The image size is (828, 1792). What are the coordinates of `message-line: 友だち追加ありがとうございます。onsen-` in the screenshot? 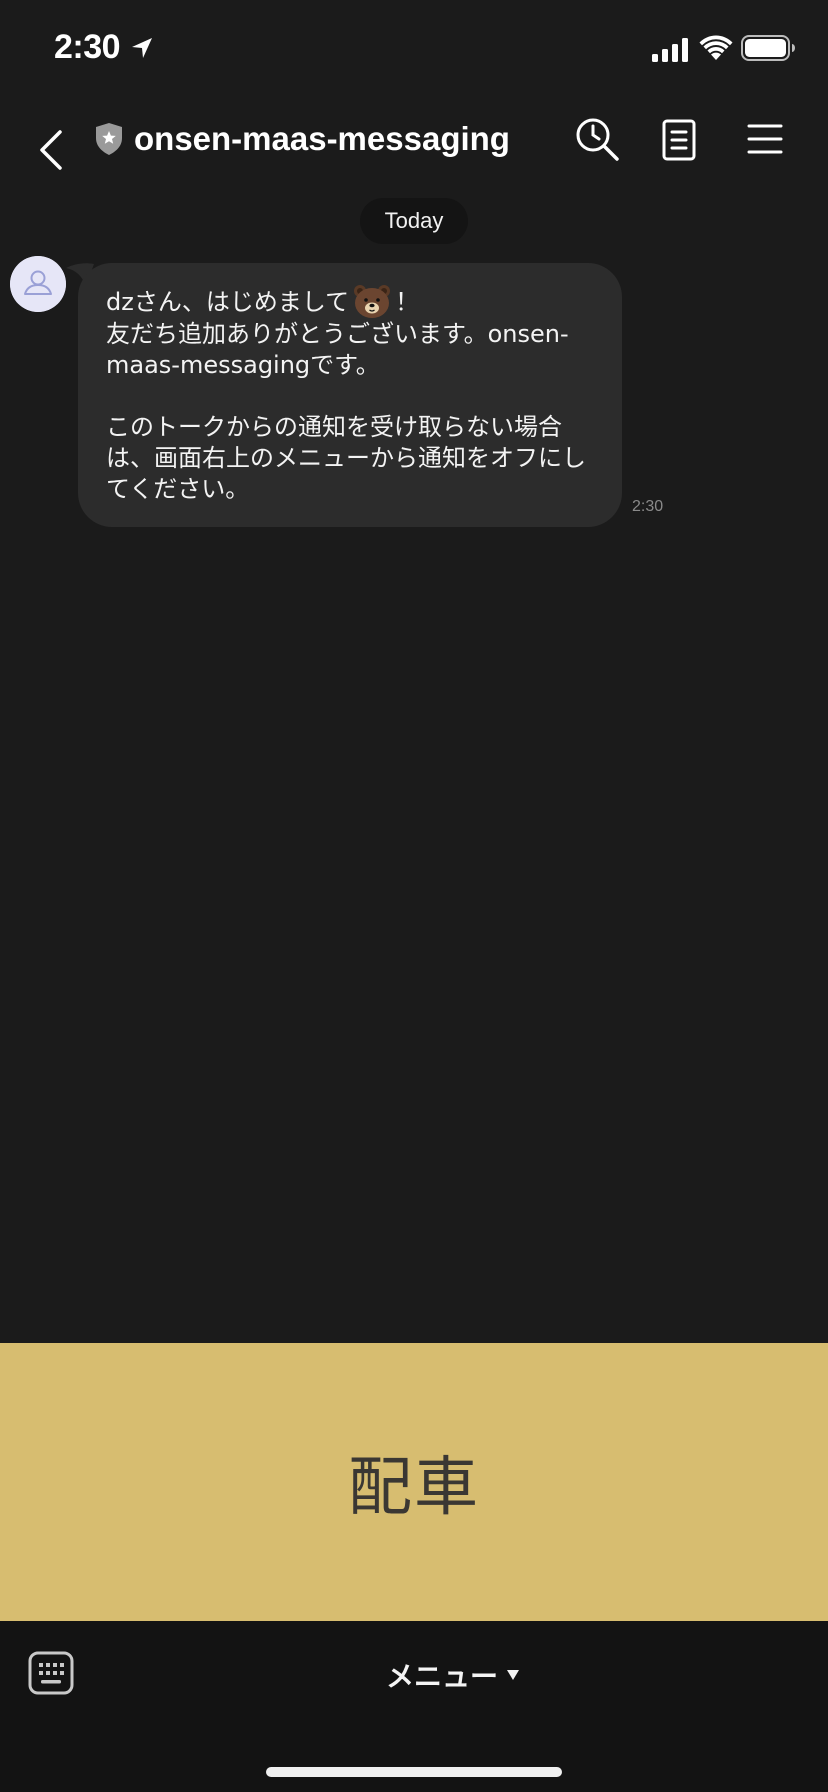 It's located at (337, 334).